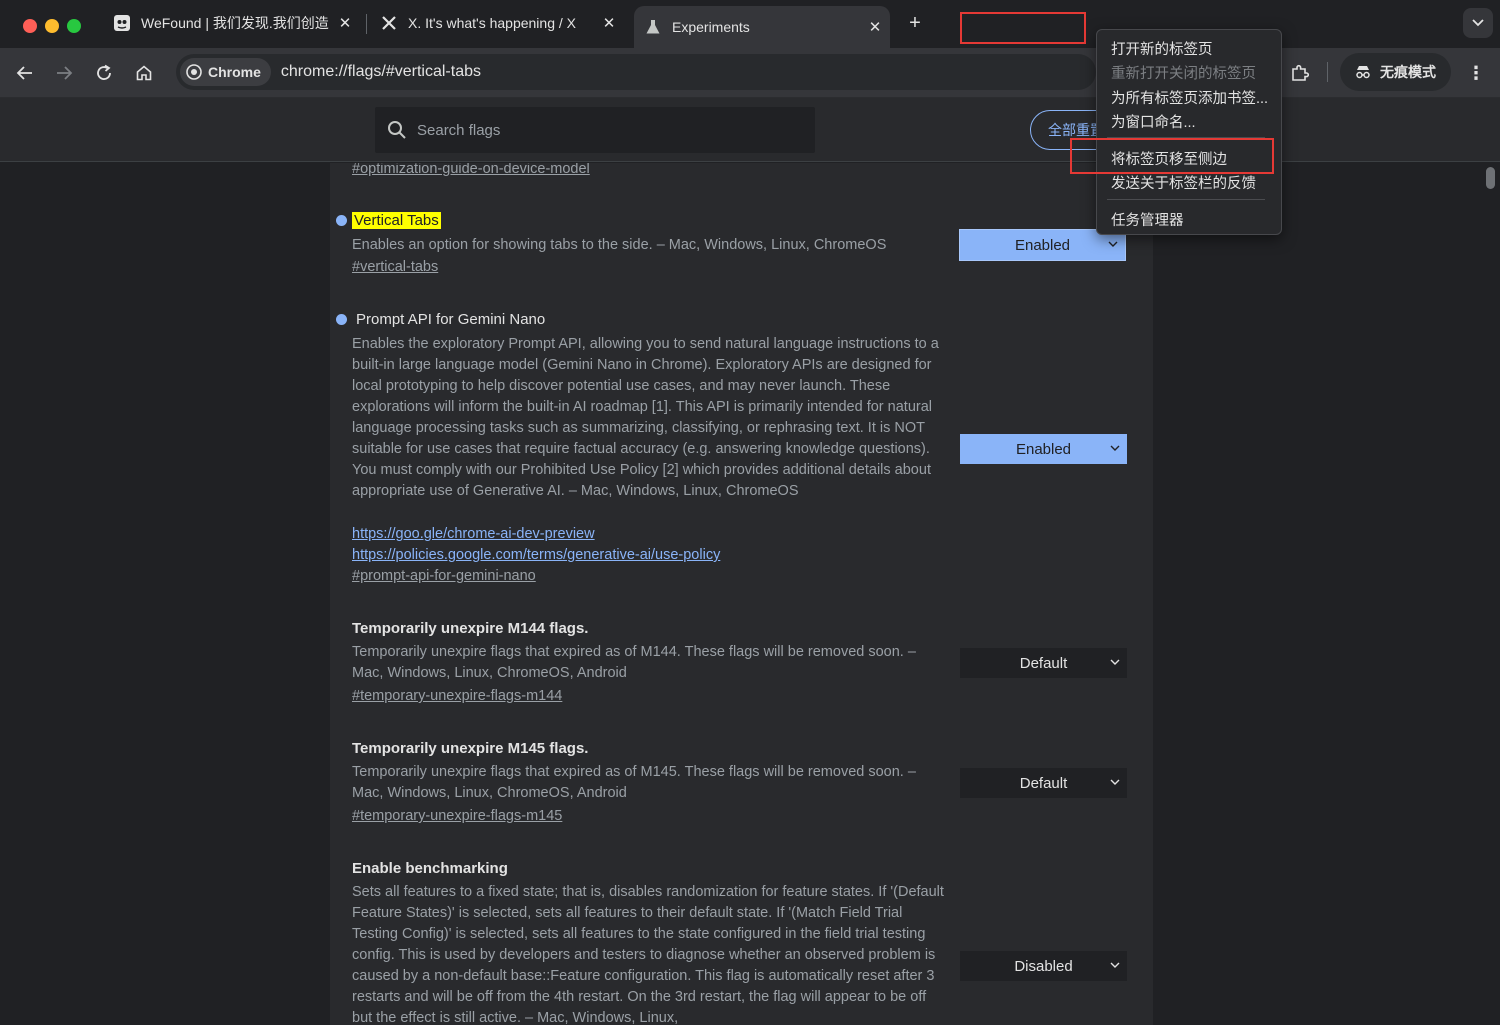  Describe the element at coordinates (1147, 219) in the screenshot. I see `menu-item-task-manager: 任务管理器` at that location.